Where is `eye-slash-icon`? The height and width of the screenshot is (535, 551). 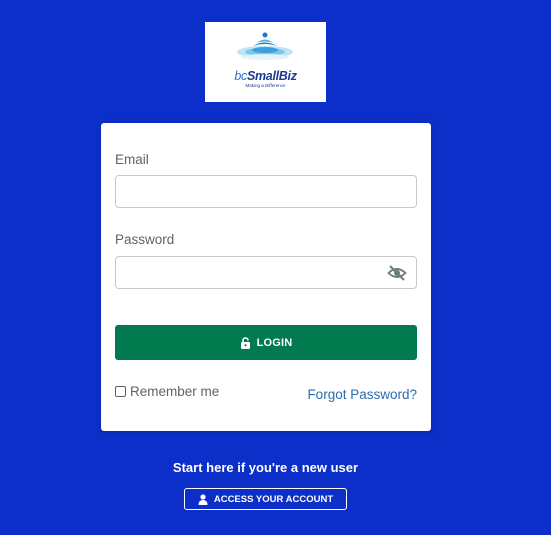 eye-slash-icon is located at coordinates (397, 273).